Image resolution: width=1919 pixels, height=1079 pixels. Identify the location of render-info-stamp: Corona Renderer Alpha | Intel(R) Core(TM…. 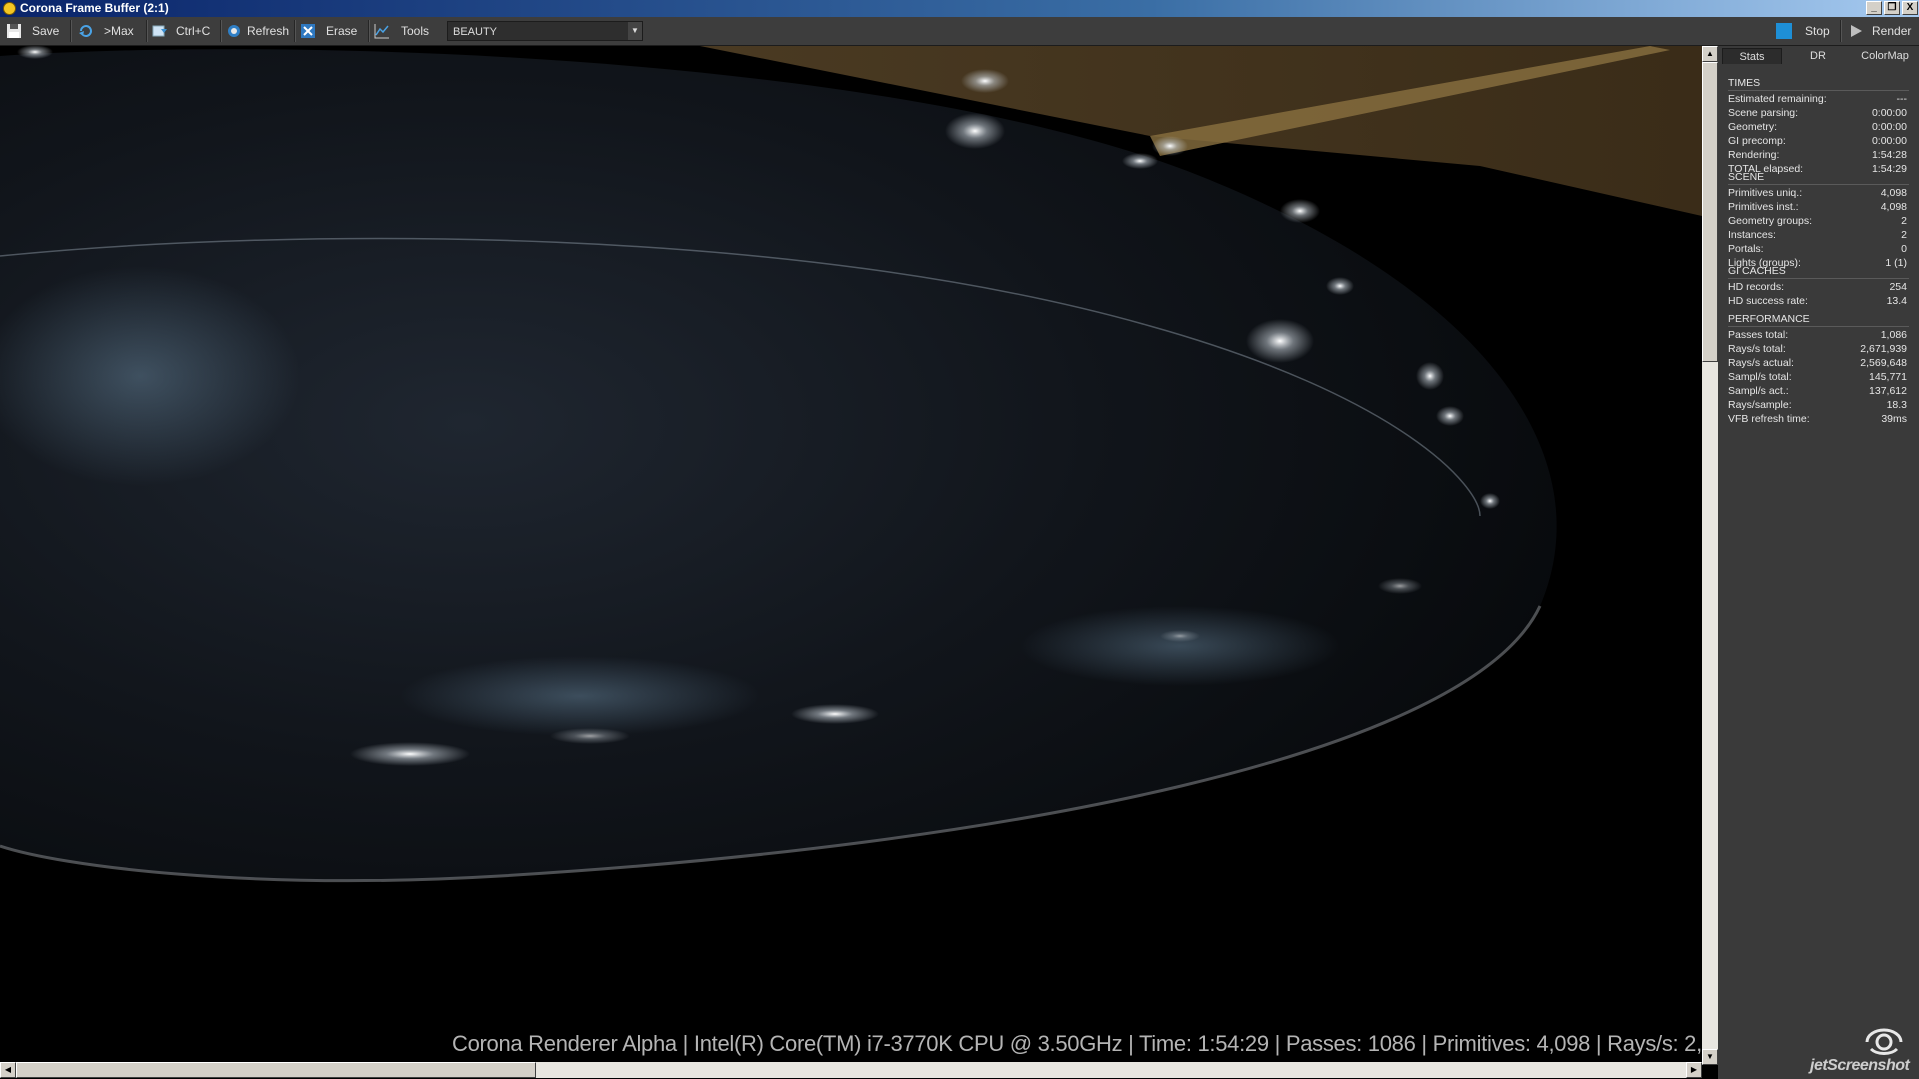
(1077, 1043).